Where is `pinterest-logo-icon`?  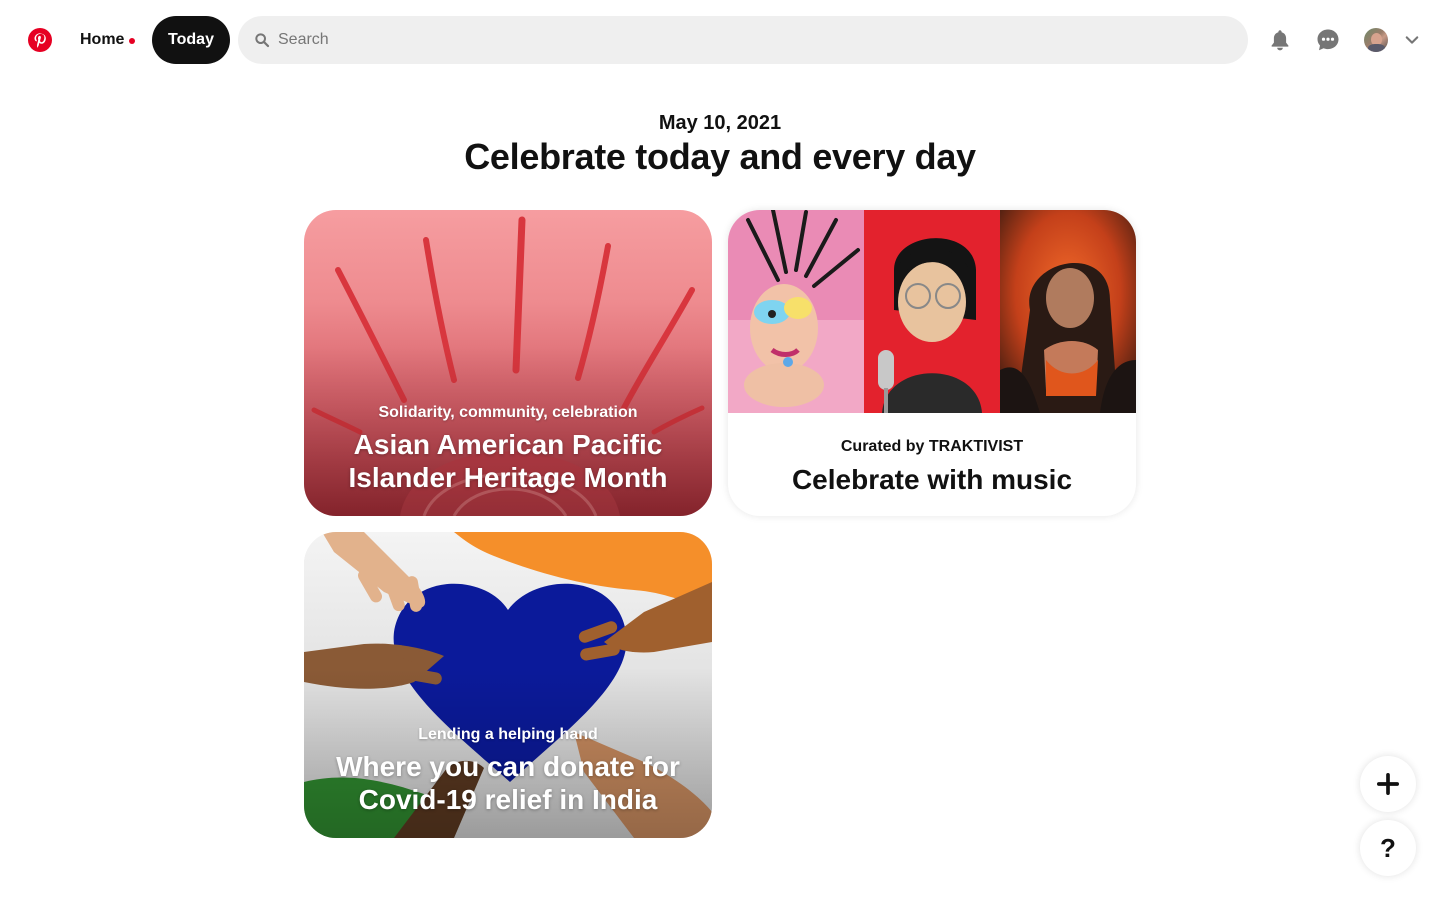 pinterest-logo-icon is located at coordinates (40, 40).